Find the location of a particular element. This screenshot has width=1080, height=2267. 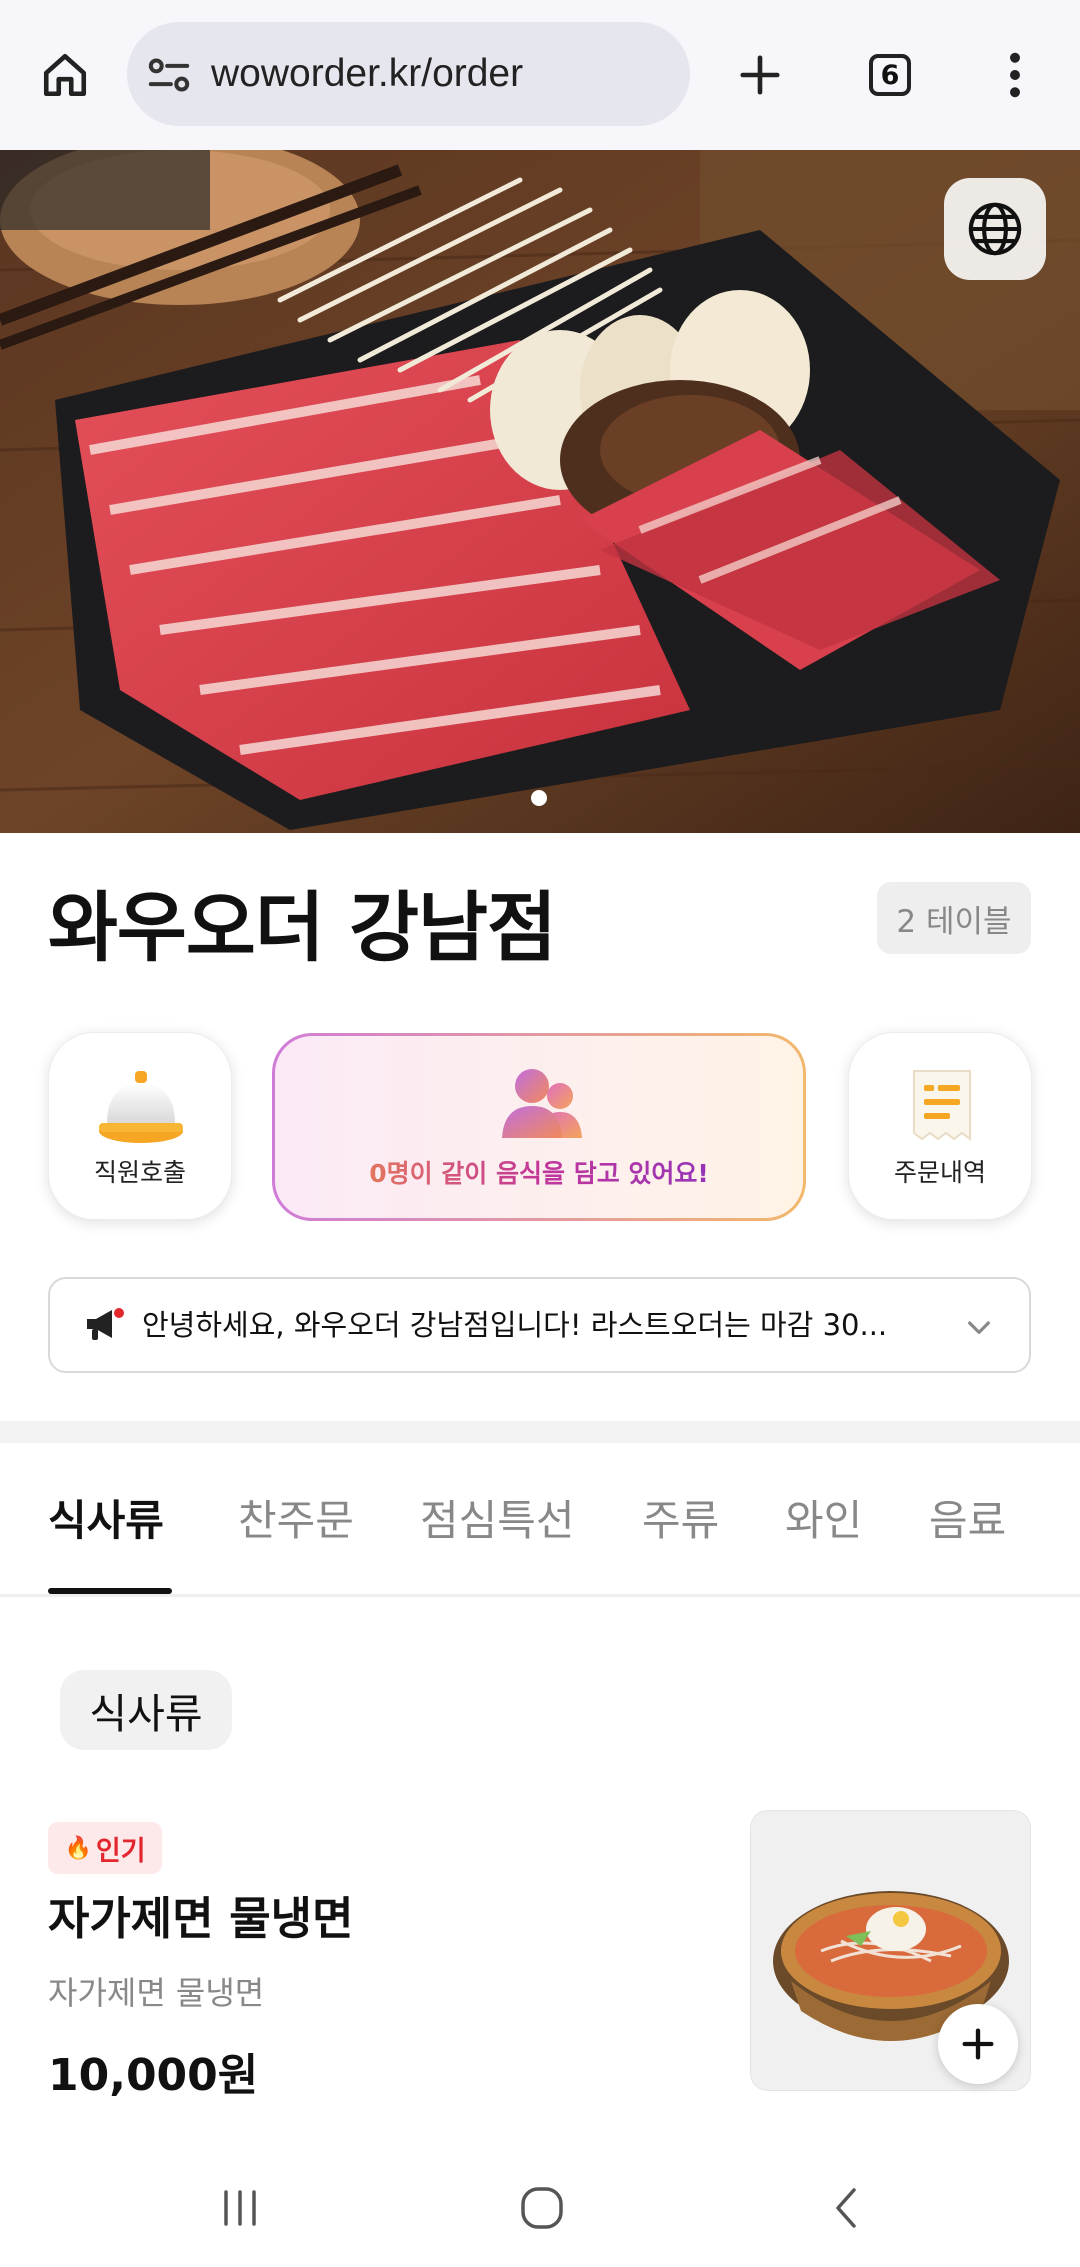

menu-item: 🔥 인기 자가제면 물냉면 자가제면 물냉면 10,000원 is located at coordinates (540, 1950).